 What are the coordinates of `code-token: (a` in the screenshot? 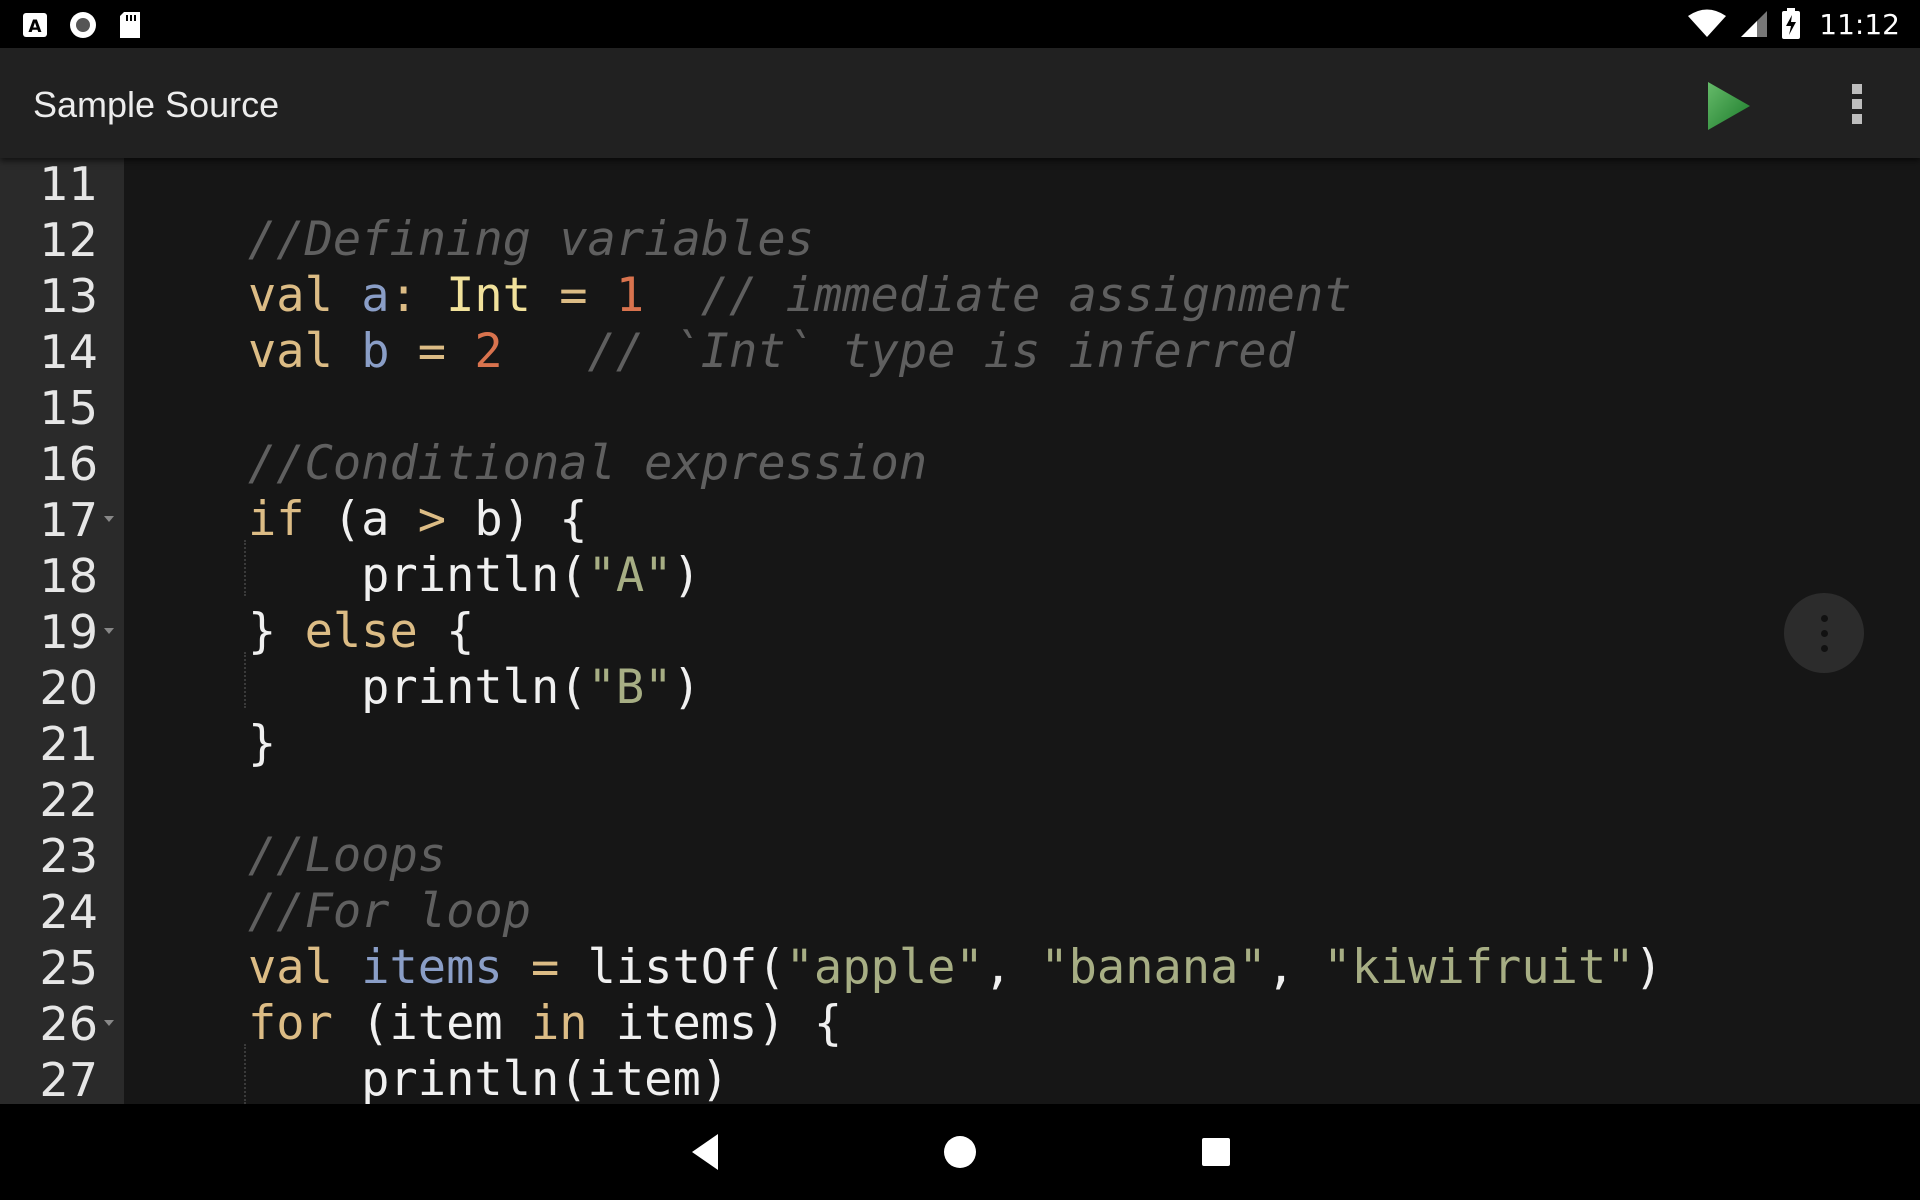 It's located at (361, 519).